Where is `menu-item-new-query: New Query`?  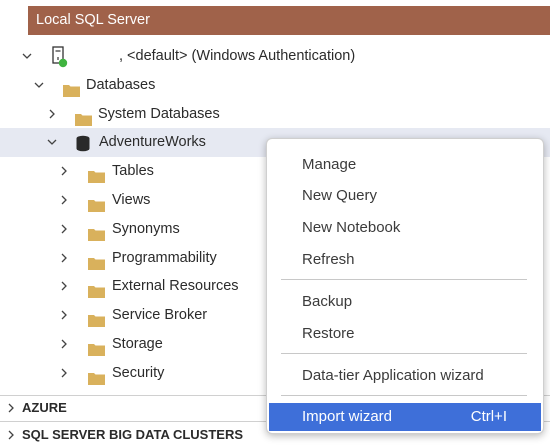
menu-item-new-query: New Query is located at coordinates (405, 196).